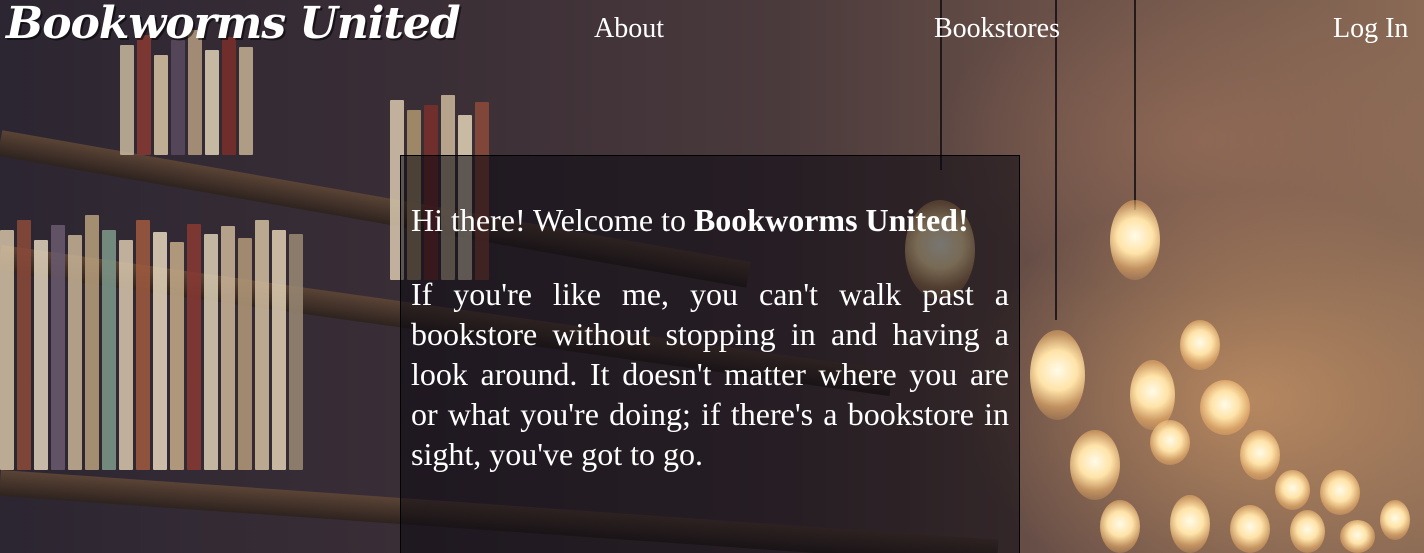 This screenshot has width=1424, height=553. I want to click on welcome-heading: Hi there! Welcome to Bookworms United!, so click(710, 220).